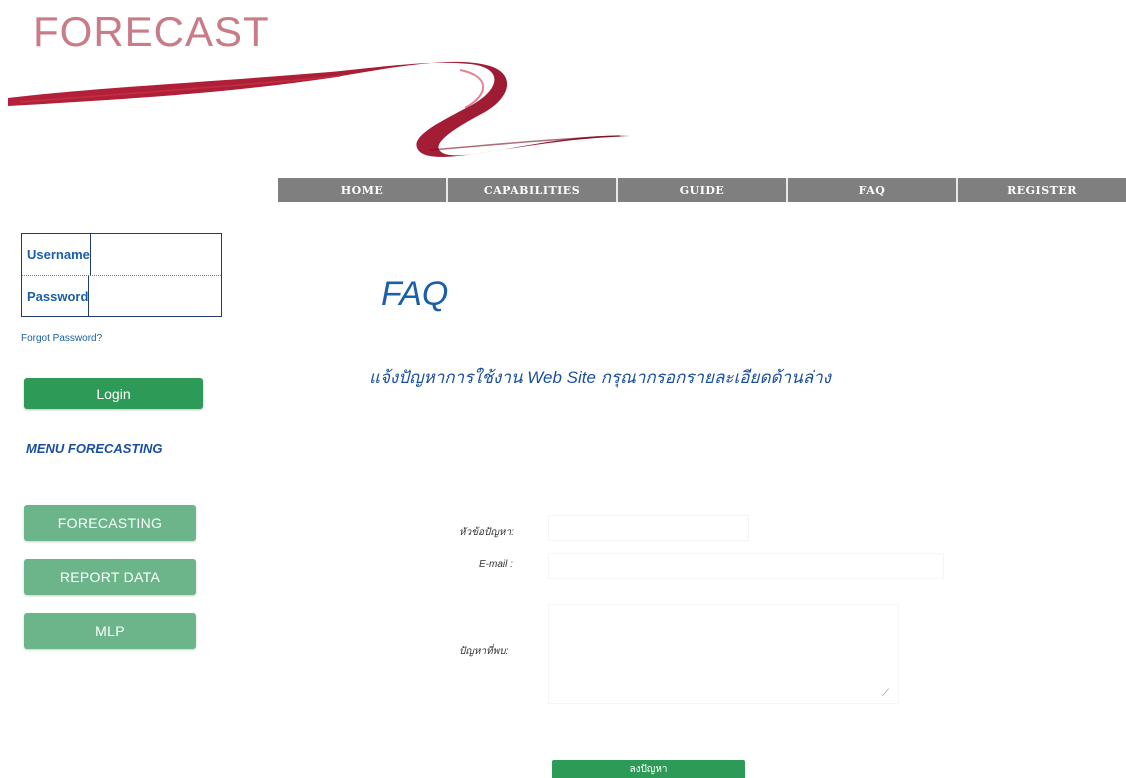  What do you see at coordinates (363, 190) in the screenshot?
I see `nav-item-home: HOME` at bounding box center [363, 190].